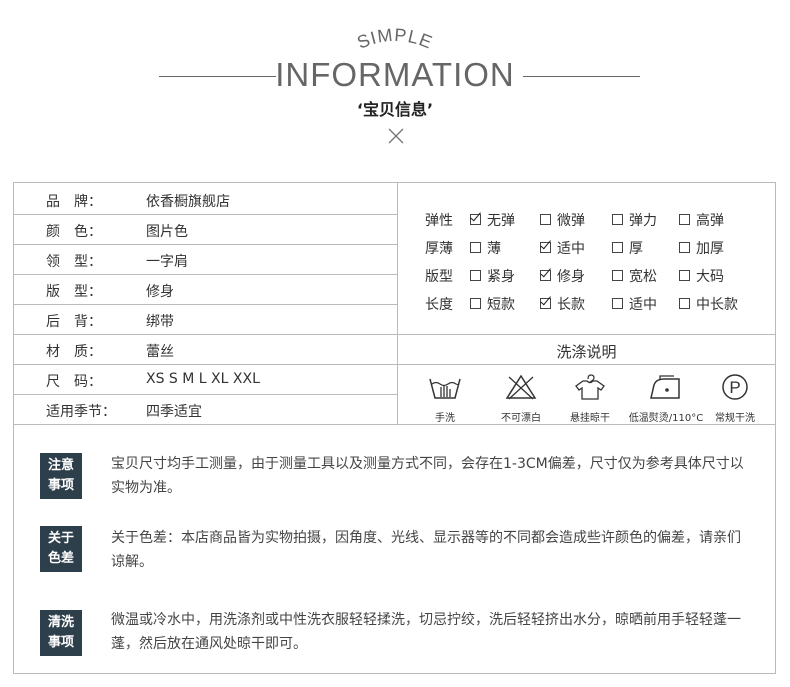  Describe the element at coordinates (485, 248) in the screenshot. I see `spec-option: 薄` at that location.